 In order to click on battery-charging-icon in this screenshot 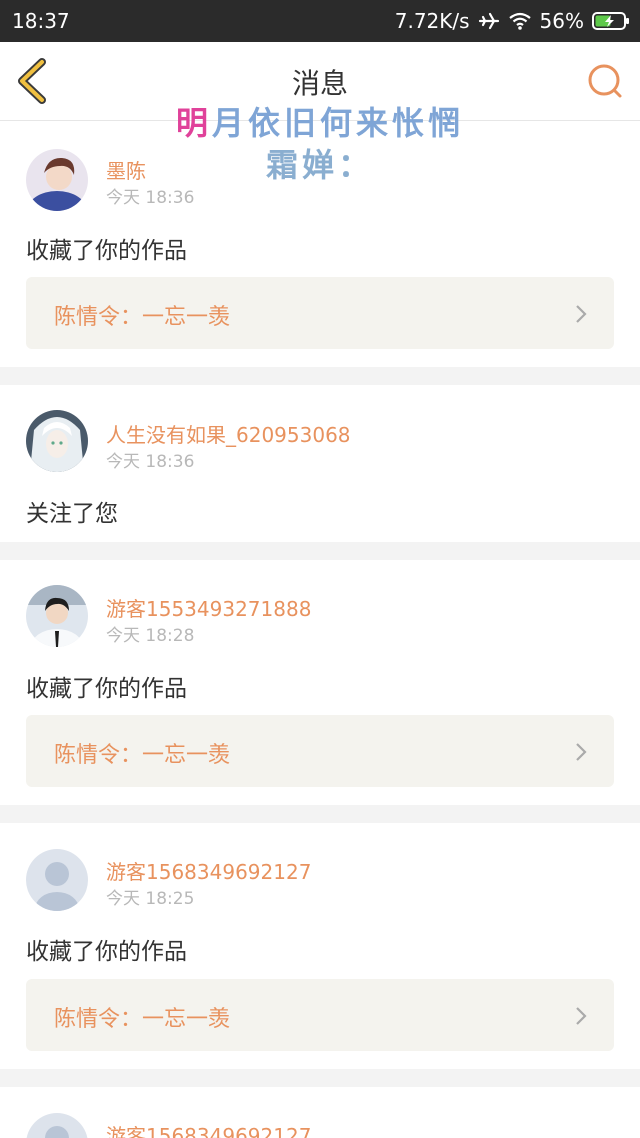, I will do `click(611, 21)`.